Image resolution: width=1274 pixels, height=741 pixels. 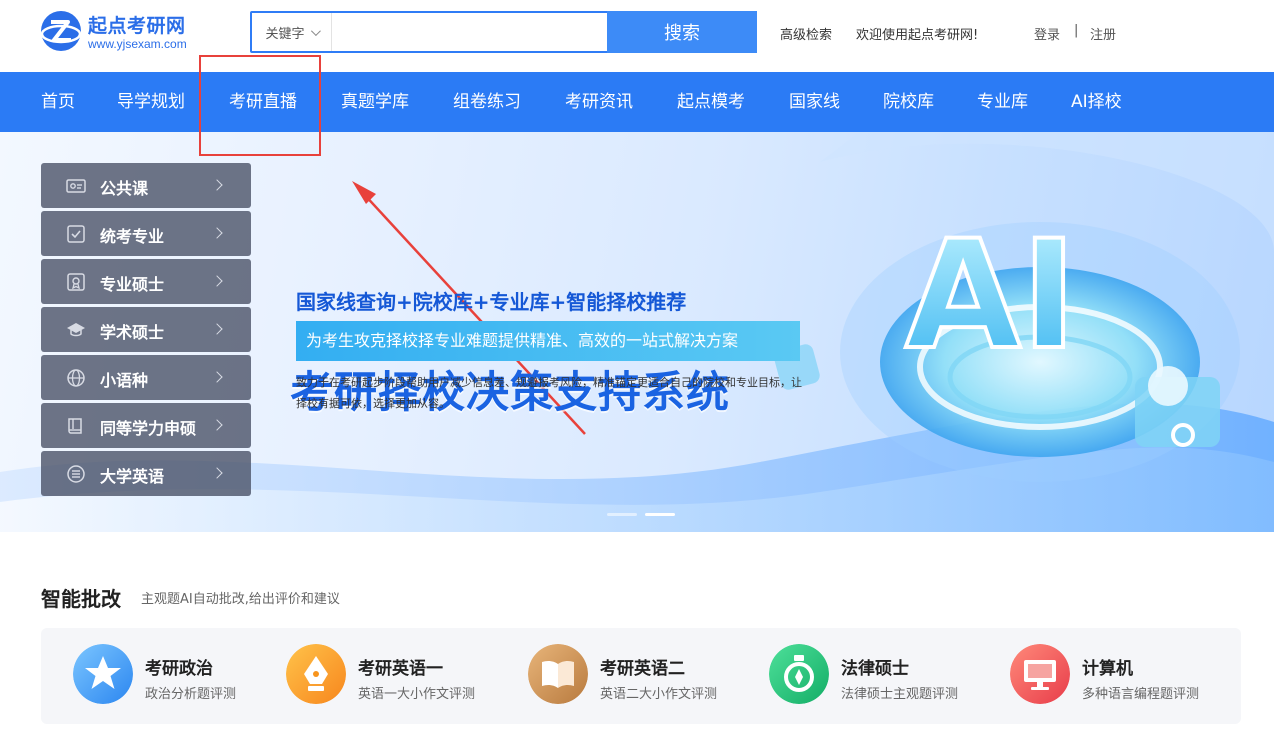 I want to click on monitor-icon, so click(x=1040, y=674).